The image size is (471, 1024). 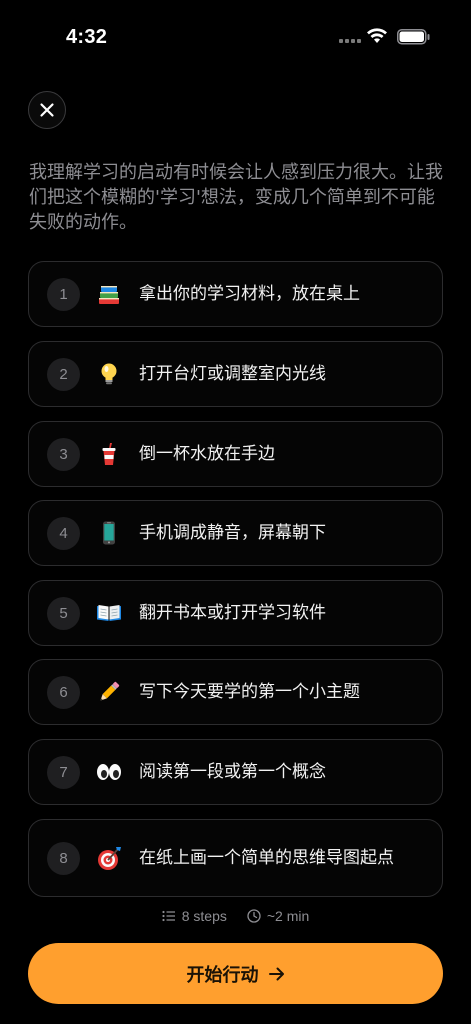 What do you see at coordinates (109, 692) in the screenshot?
I see `pencil-icon` at bounding box center [109, 692].